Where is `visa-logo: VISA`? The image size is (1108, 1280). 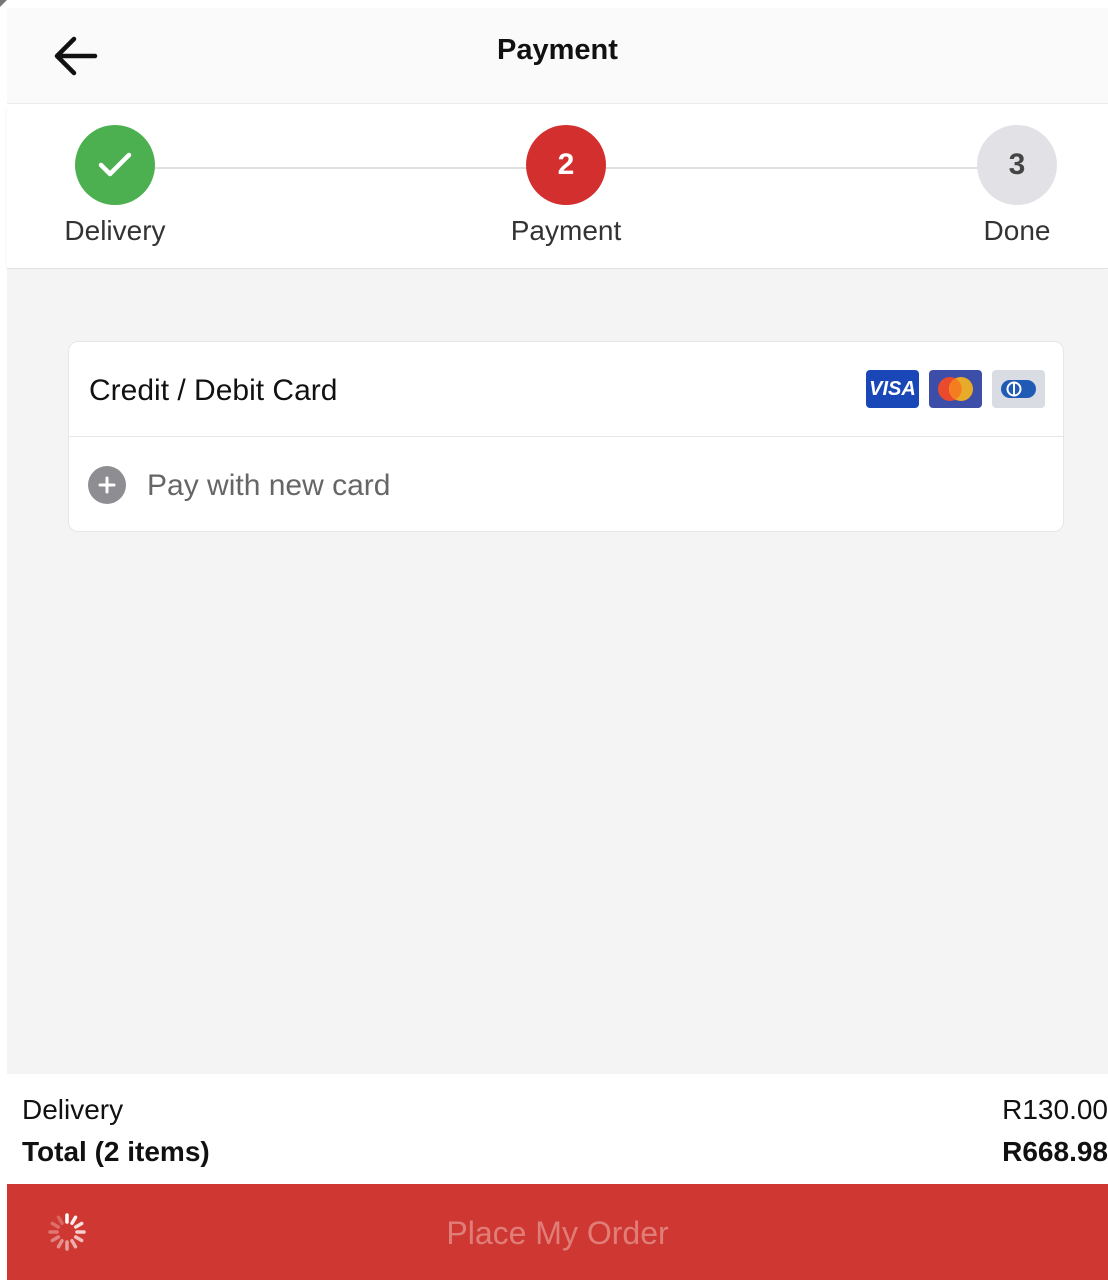 visa-logo: VISA is located at coordinates (892, 389).